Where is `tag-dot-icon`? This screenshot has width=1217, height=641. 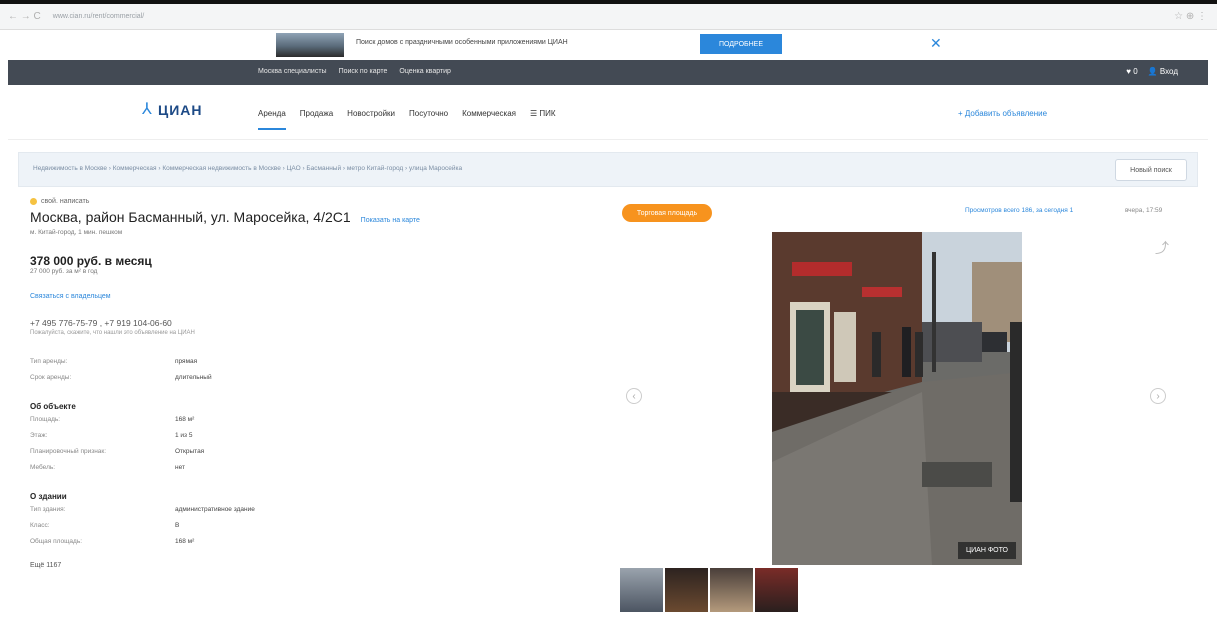
tag-dot-icon is located at coordinates (33, 201).